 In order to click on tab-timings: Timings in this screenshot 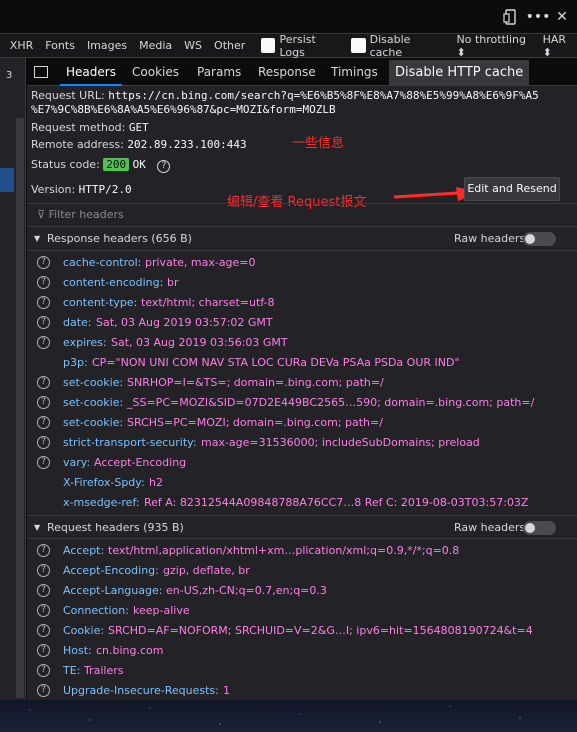, I will do `click(354, 72)`.